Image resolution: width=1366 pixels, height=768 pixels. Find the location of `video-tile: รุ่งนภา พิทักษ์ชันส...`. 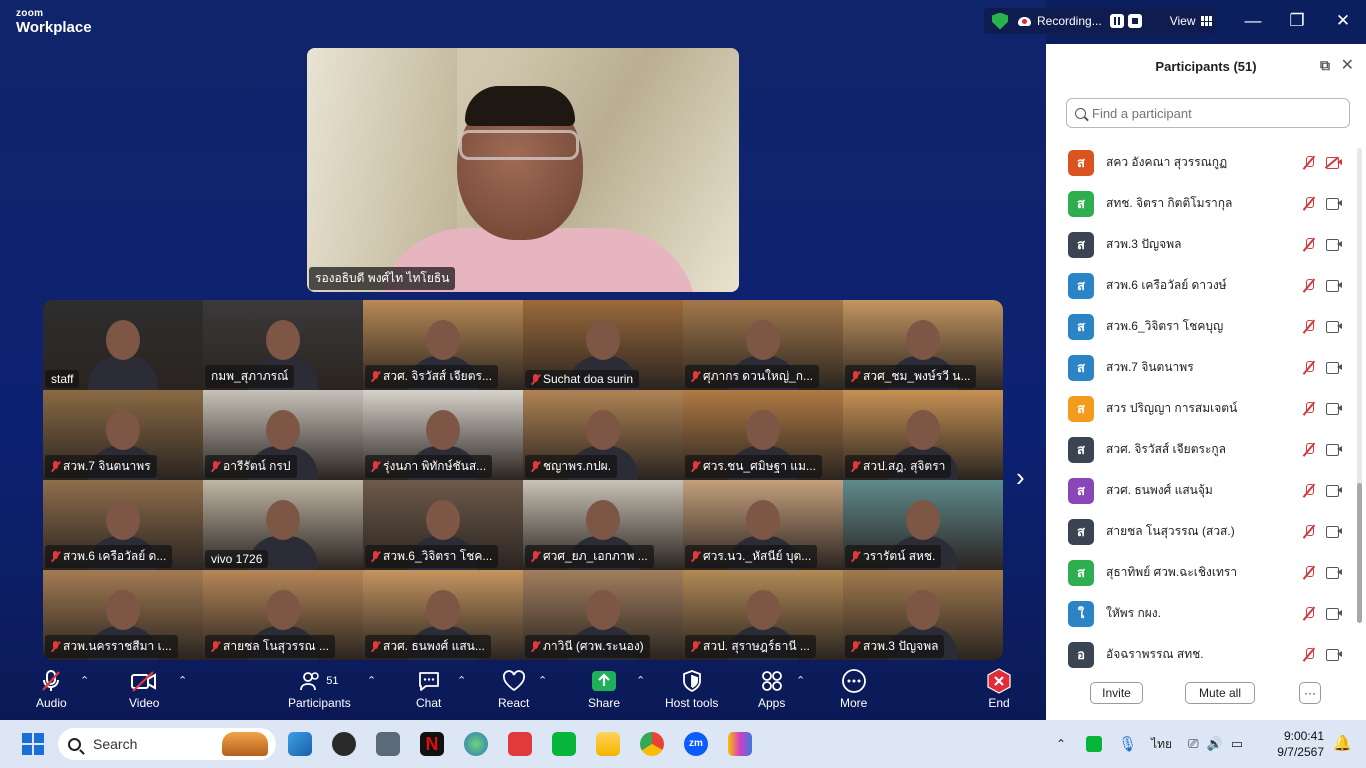

video-tile: รุ่งนภา พิทักษ์ชันส... is located at coordinates (443, 435).